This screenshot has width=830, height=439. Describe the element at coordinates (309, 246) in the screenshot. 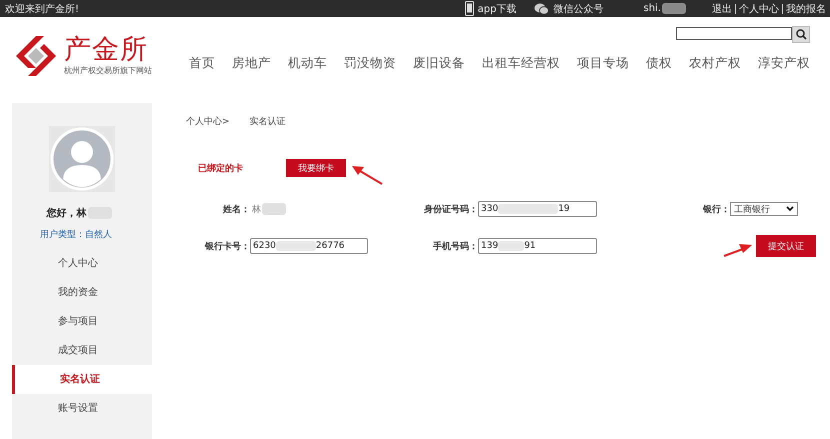

I see `card-number-field: 6230 26776` at that location.